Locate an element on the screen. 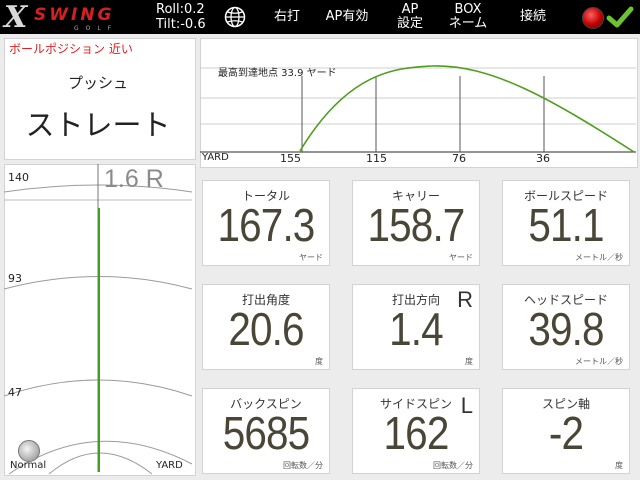 The height and width of the screenshot is (480, 640). club-head-icon is located at coordinates (29, 451).